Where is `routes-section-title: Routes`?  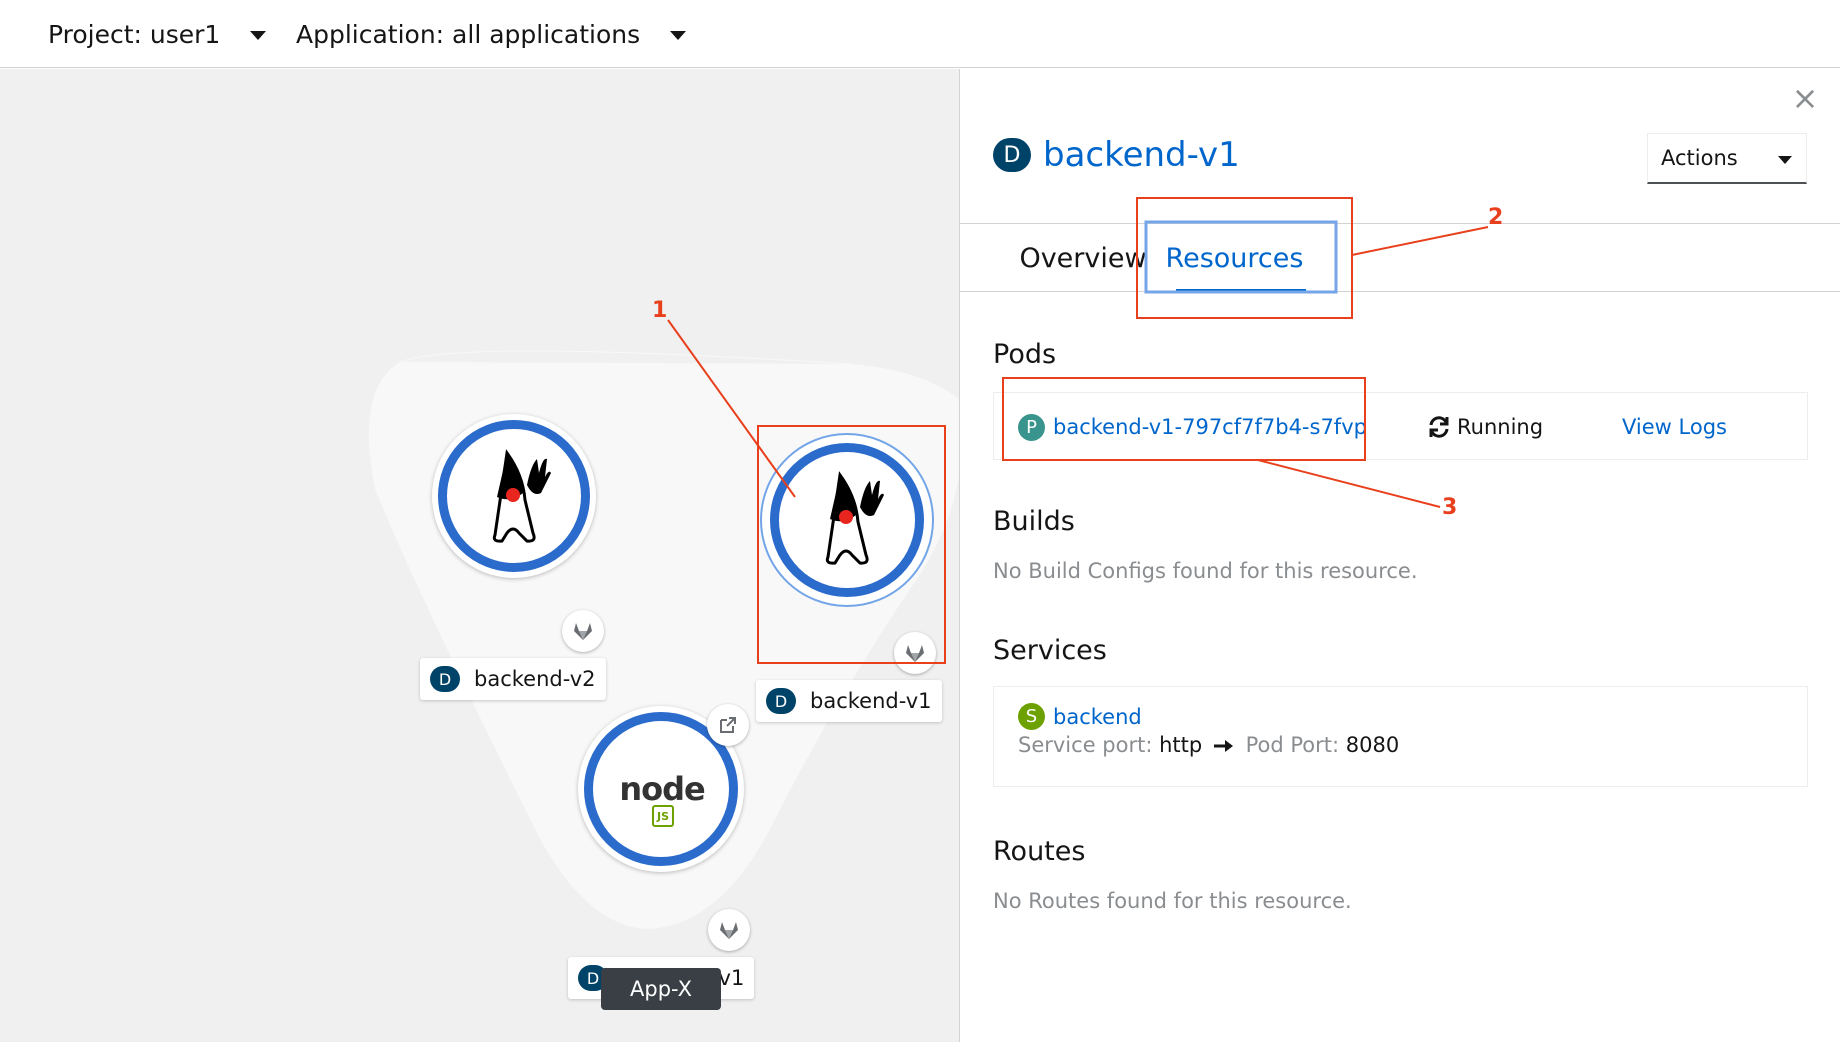
routes-section-title: Routes is located at coordinates (1039, 851).